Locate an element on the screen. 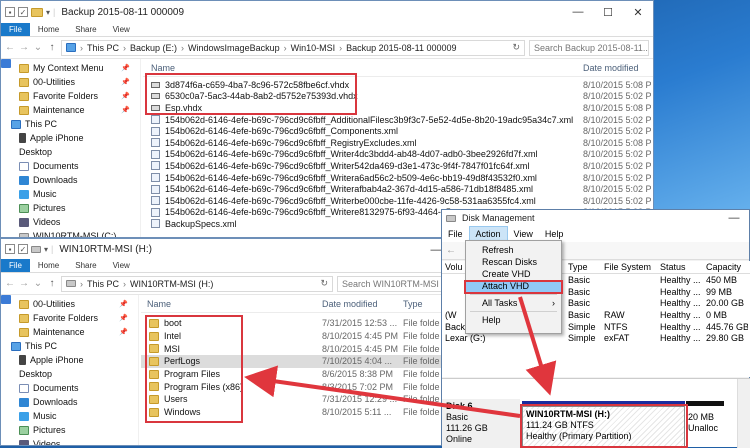 The width and height of the screenshot is (750, 448). menu-item-rescan-disks: Rescan Disks is located at coordinates (513, 262).